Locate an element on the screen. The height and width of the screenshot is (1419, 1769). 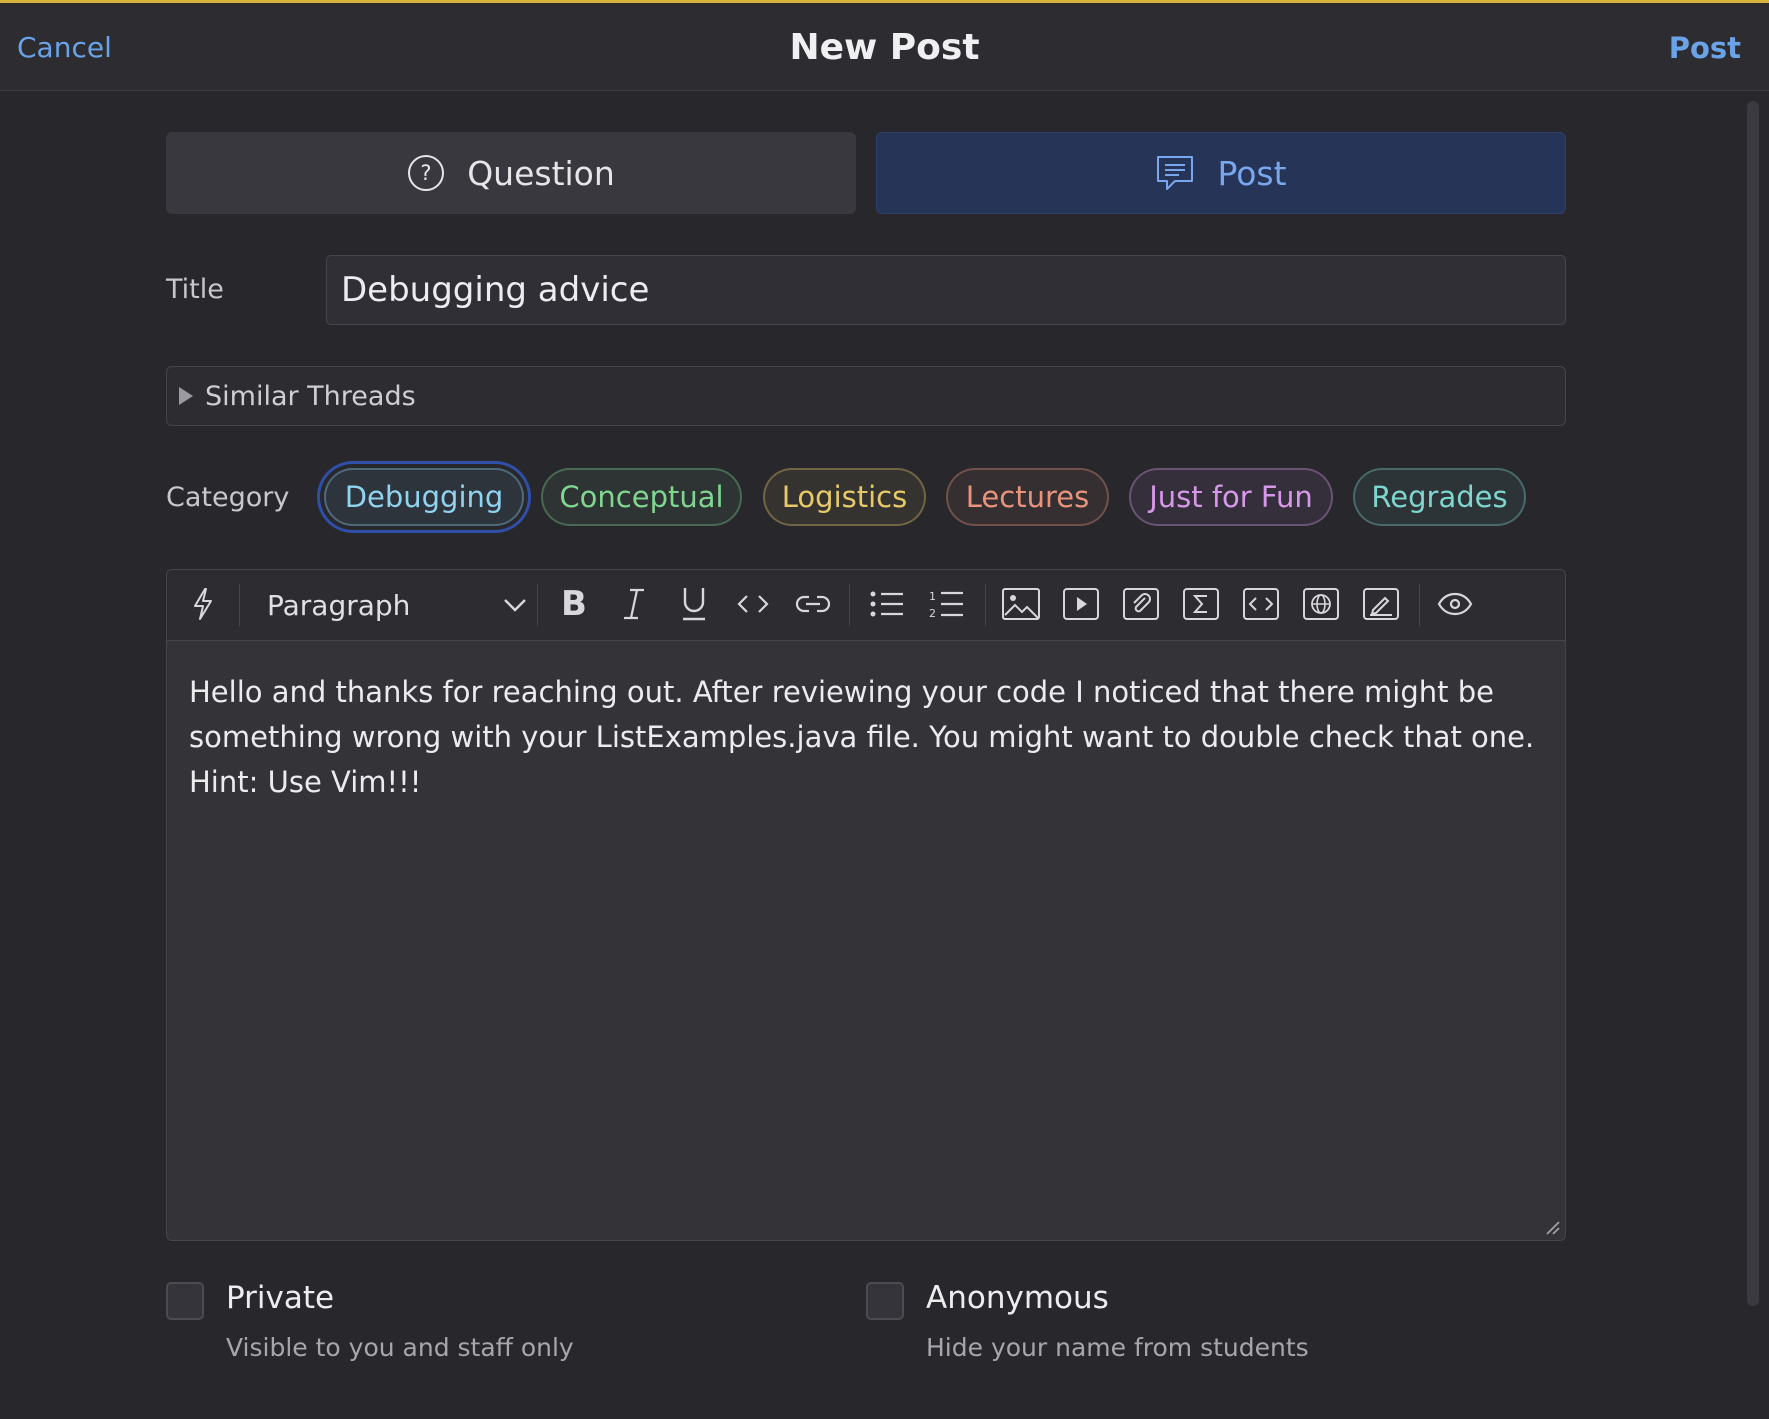
category-label: Category is located at coordinates (228, 497).